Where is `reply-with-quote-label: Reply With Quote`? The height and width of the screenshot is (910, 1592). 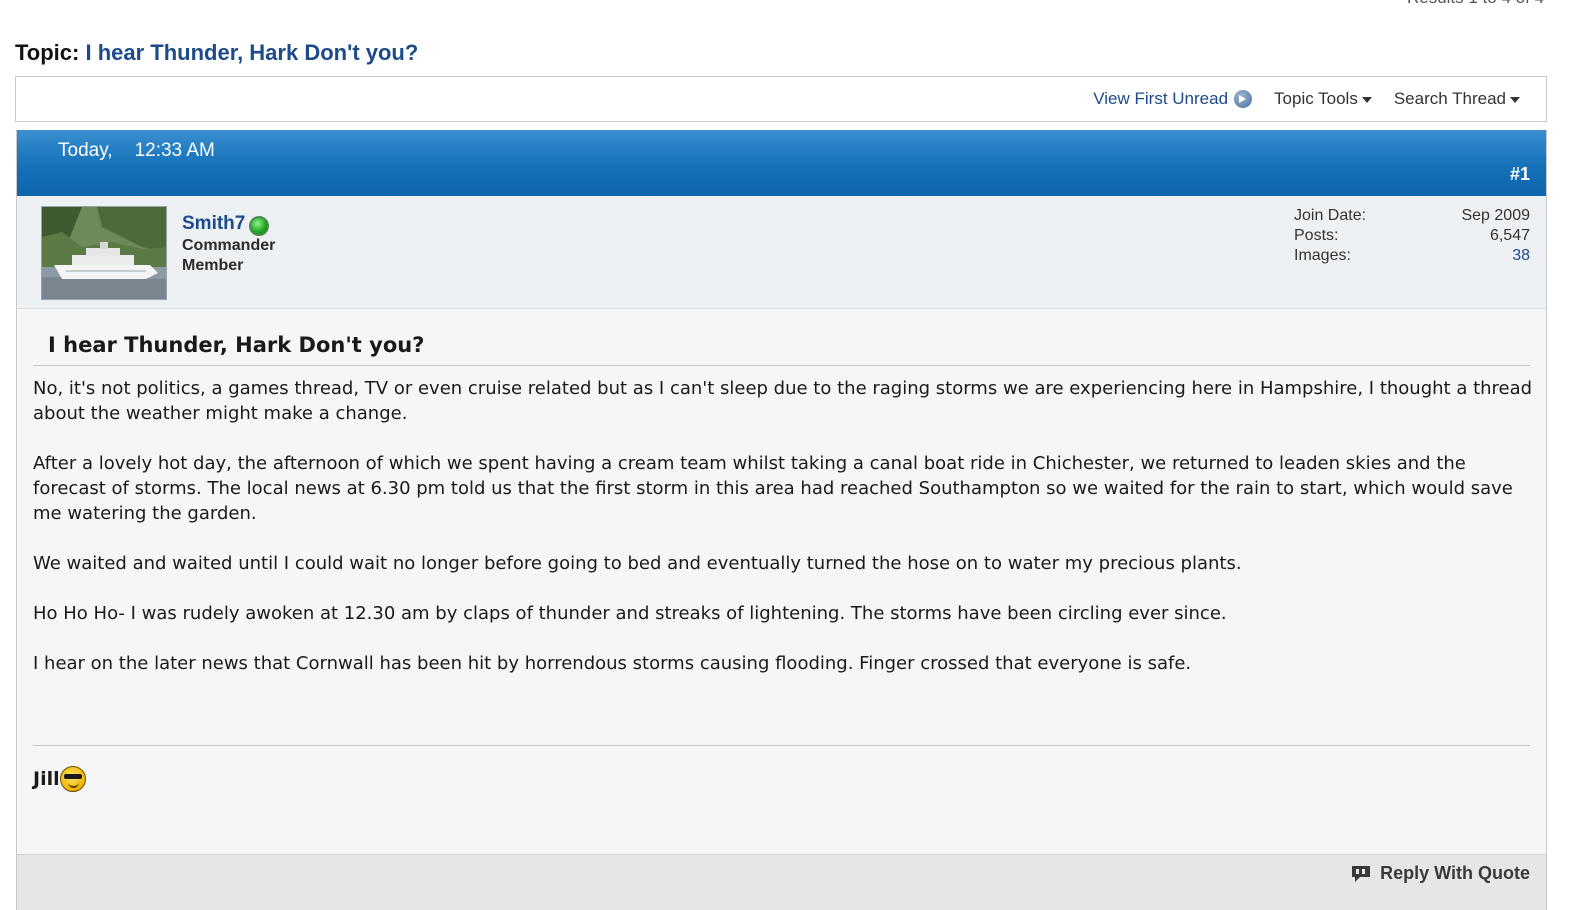 reply-with-quote-label: Reply With Quote is located at coordinates (1455, 873).